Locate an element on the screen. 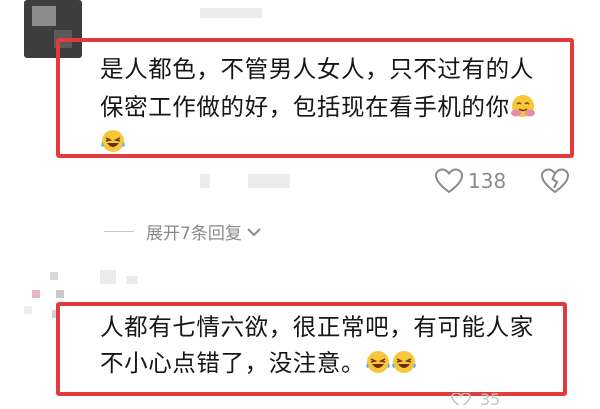  comment-text-span: 不小心点错了，没注意。 is located at coordinates (233, 363).